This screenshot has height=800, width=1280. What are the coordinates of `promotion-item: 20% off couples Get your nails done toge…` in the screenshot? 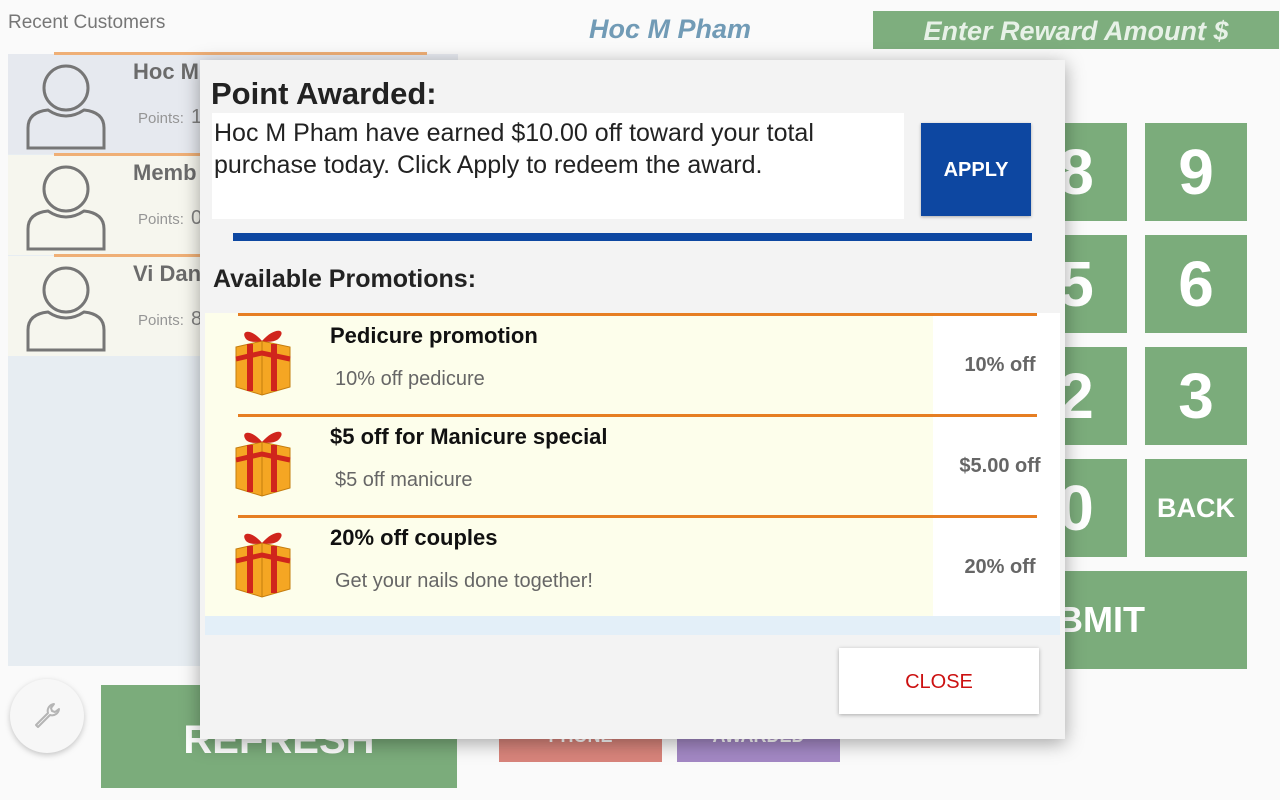 It's located at (632, 565).